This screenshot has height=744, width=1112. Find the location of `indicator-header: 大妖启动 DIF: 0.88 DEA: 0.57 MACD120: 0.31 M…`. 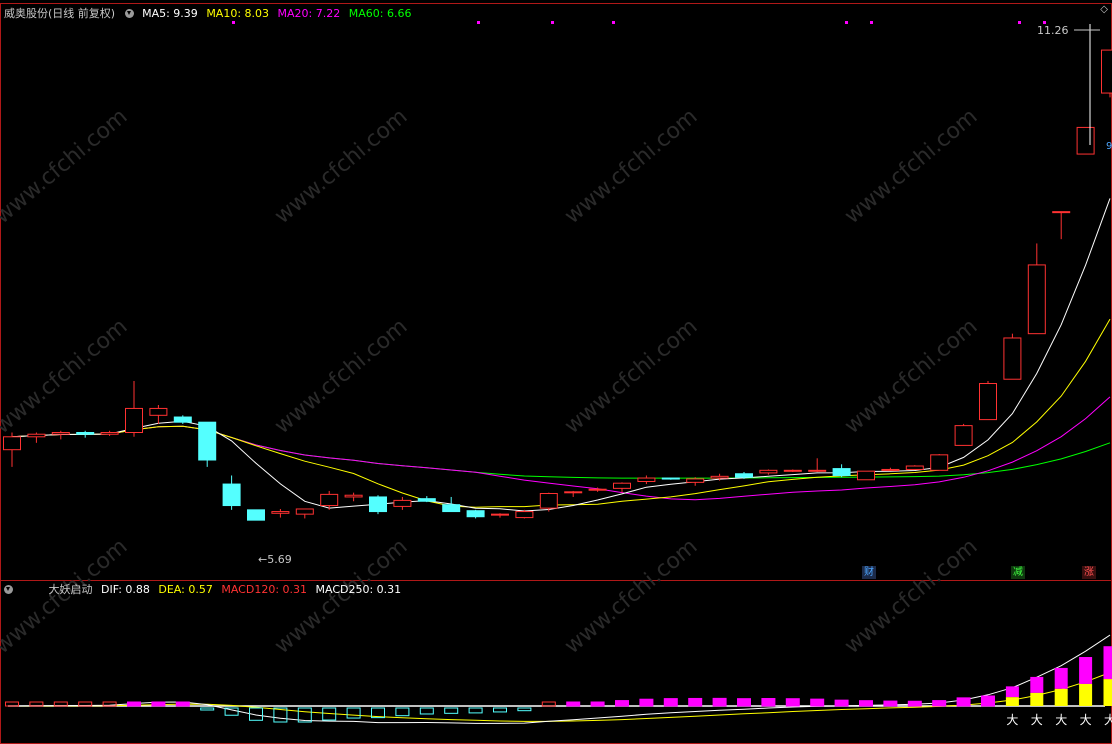

indicator-header: 大妖启动 DIF: 0.88 DEA: 0.57 MACD120: 0.31 M… is located at coordinates (203, 590).